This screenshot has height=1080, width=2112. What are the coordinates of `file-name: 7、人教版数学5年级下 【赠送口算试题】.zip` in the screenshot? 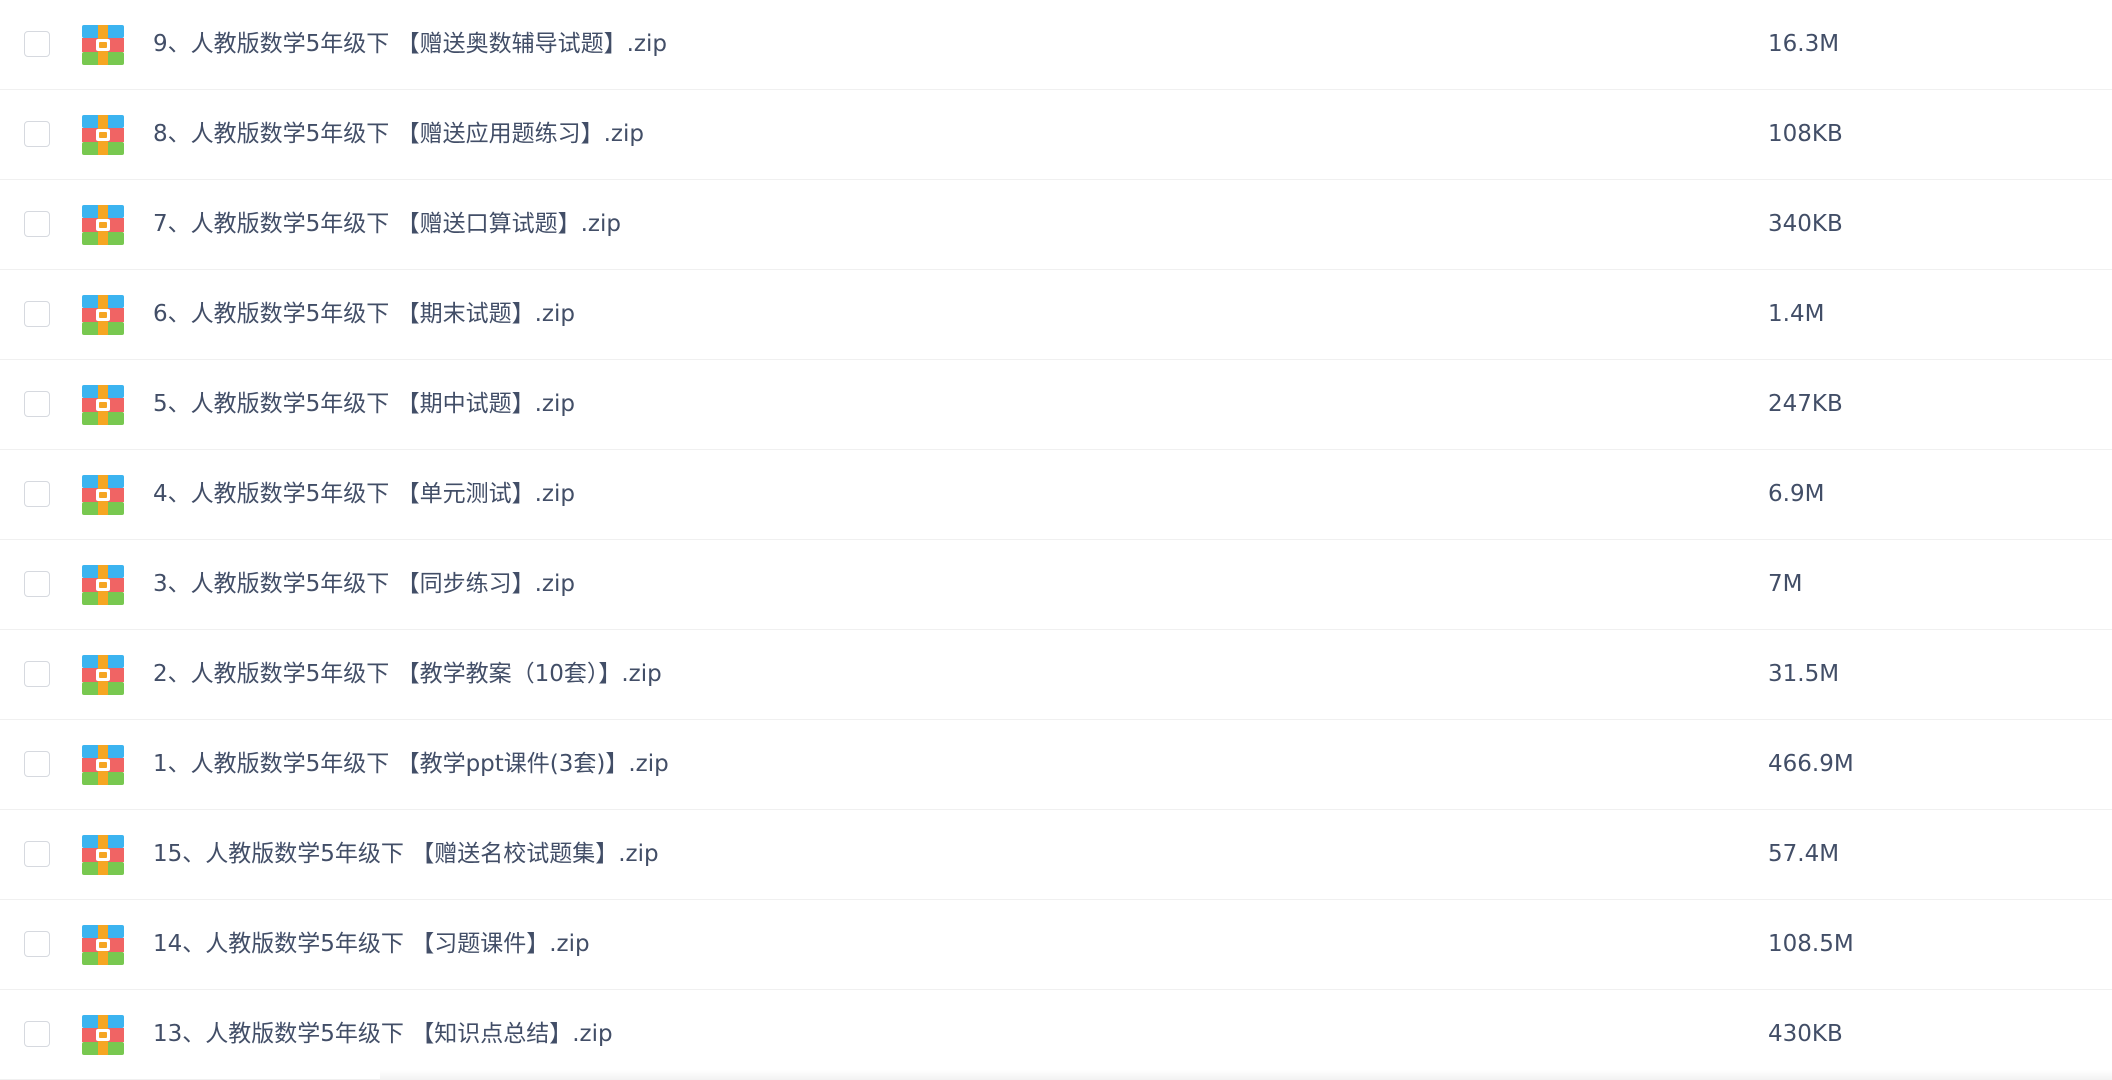 It's located at (387, 224).